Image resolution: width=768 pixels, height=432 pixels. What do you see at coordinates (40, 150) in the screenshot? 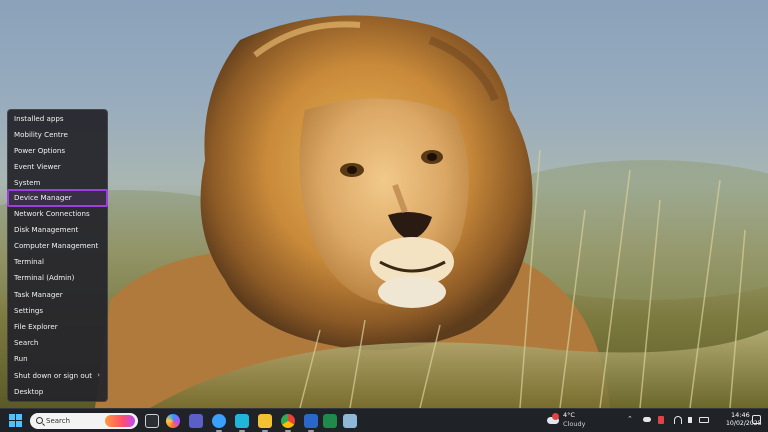
I see `menu-item-label: Power Options` at bounding box center [40, 150].